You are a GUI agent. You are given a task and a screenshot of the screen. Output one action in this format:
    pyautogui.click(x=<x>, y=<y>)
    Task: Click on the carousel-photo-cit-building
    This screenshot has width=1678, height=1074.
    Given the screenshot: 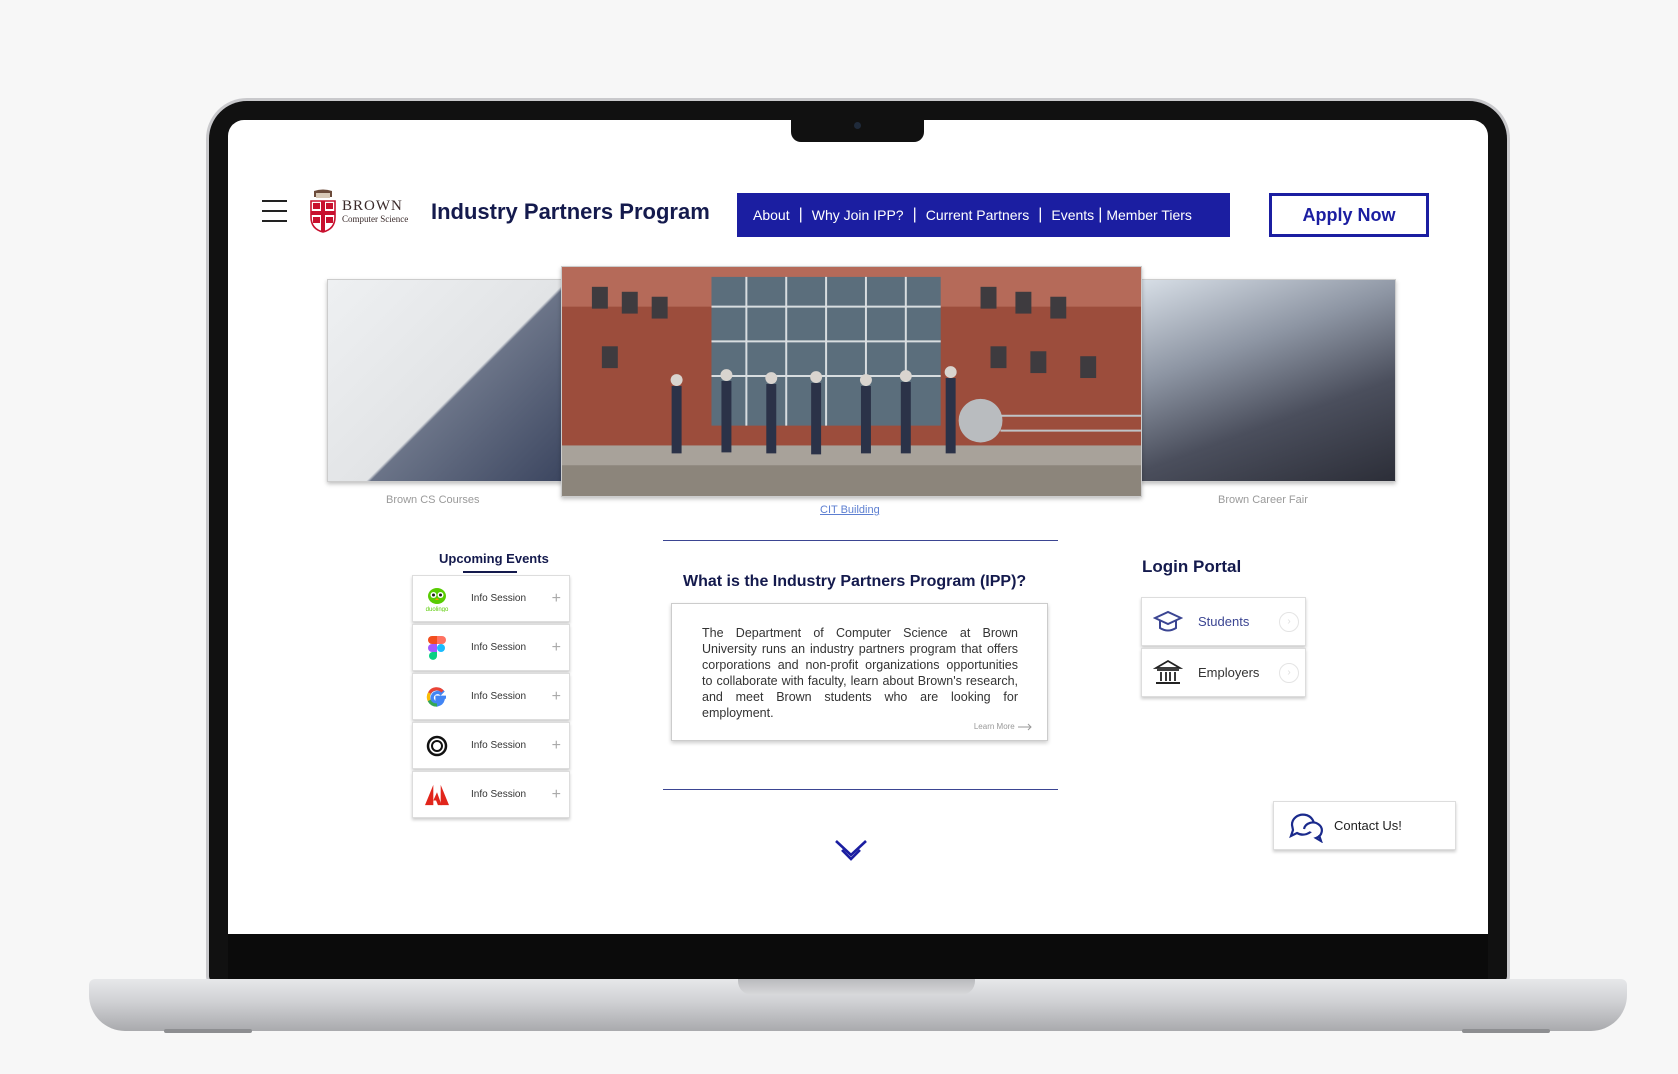 What is the action you would take?
    pyautogui.click(x=851, y=381)
    